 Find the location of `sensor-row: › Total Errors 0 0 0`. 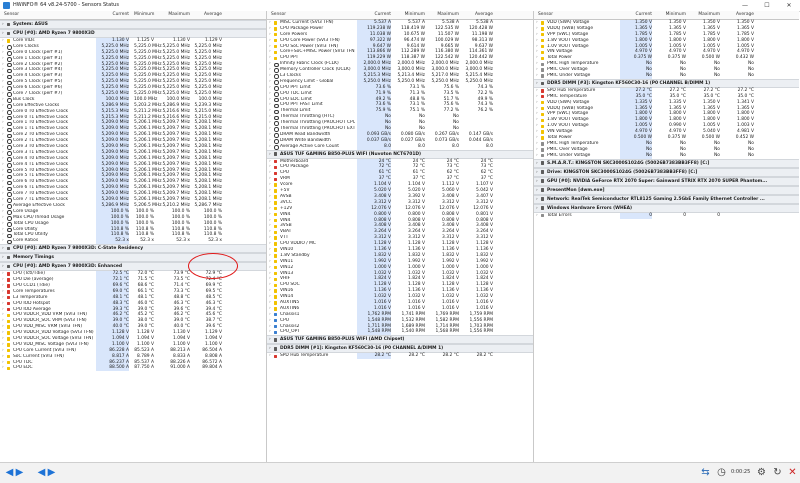

sensor-row: › Total Errors 0 0 0 is located at coordinates (666, 215).